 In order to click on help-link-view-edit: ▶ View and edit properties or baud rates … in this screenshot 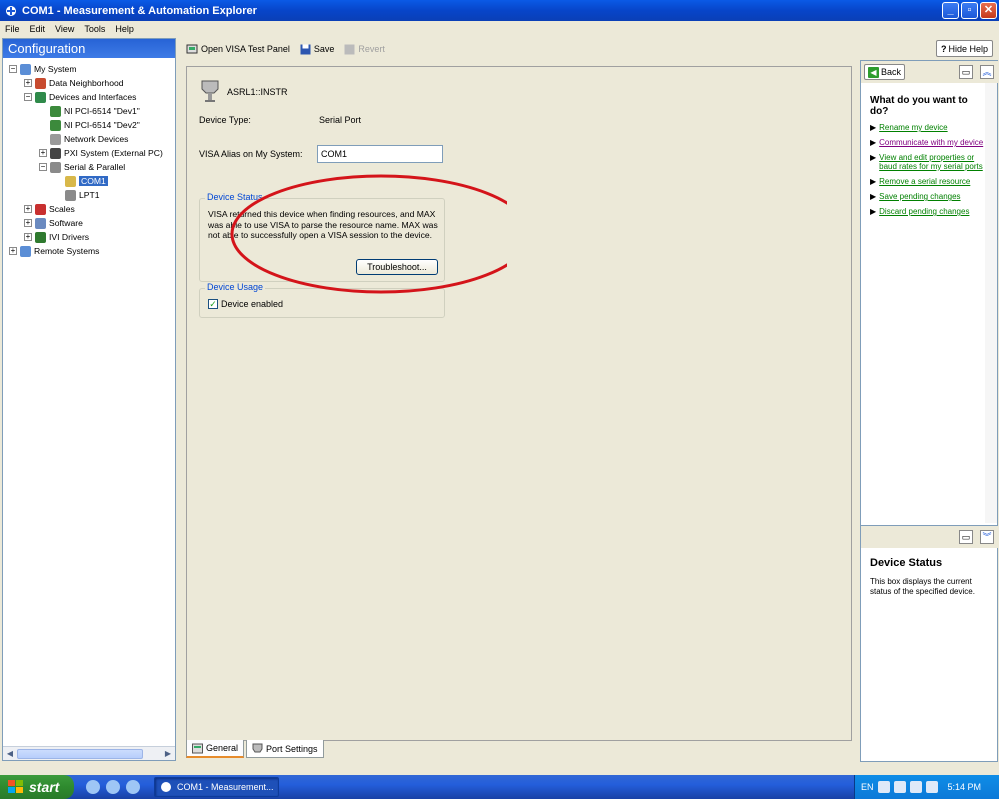, I will do `click(927, 162)`.